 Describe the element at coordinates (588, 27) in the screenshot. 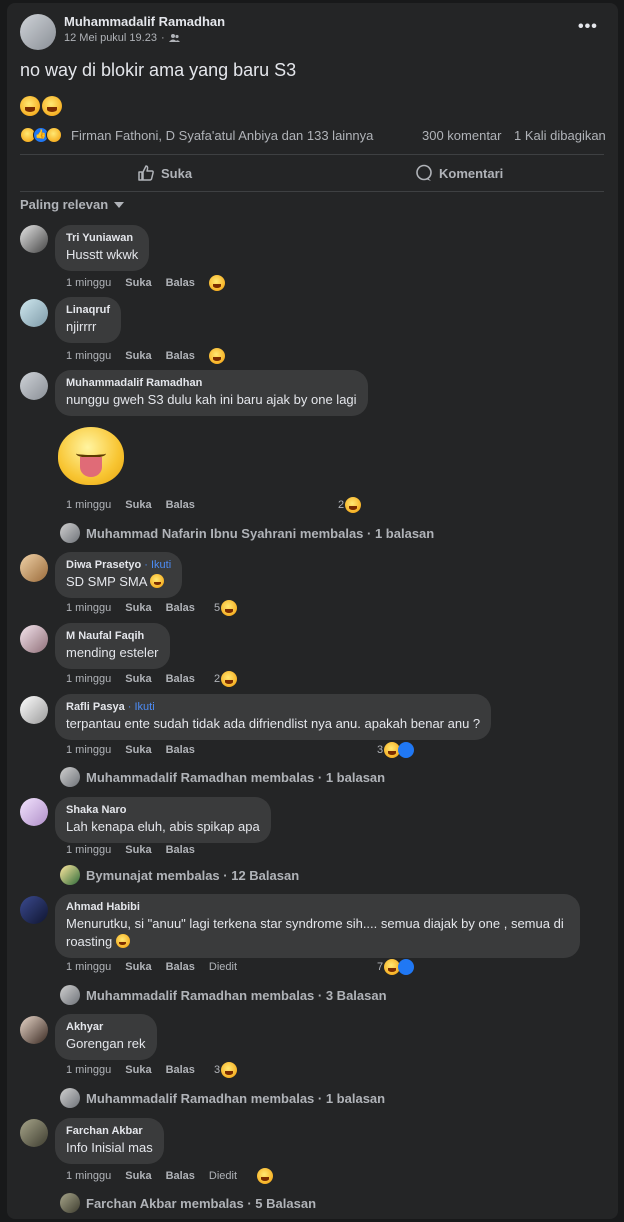

I see `more-options-icon: •••` at that location.